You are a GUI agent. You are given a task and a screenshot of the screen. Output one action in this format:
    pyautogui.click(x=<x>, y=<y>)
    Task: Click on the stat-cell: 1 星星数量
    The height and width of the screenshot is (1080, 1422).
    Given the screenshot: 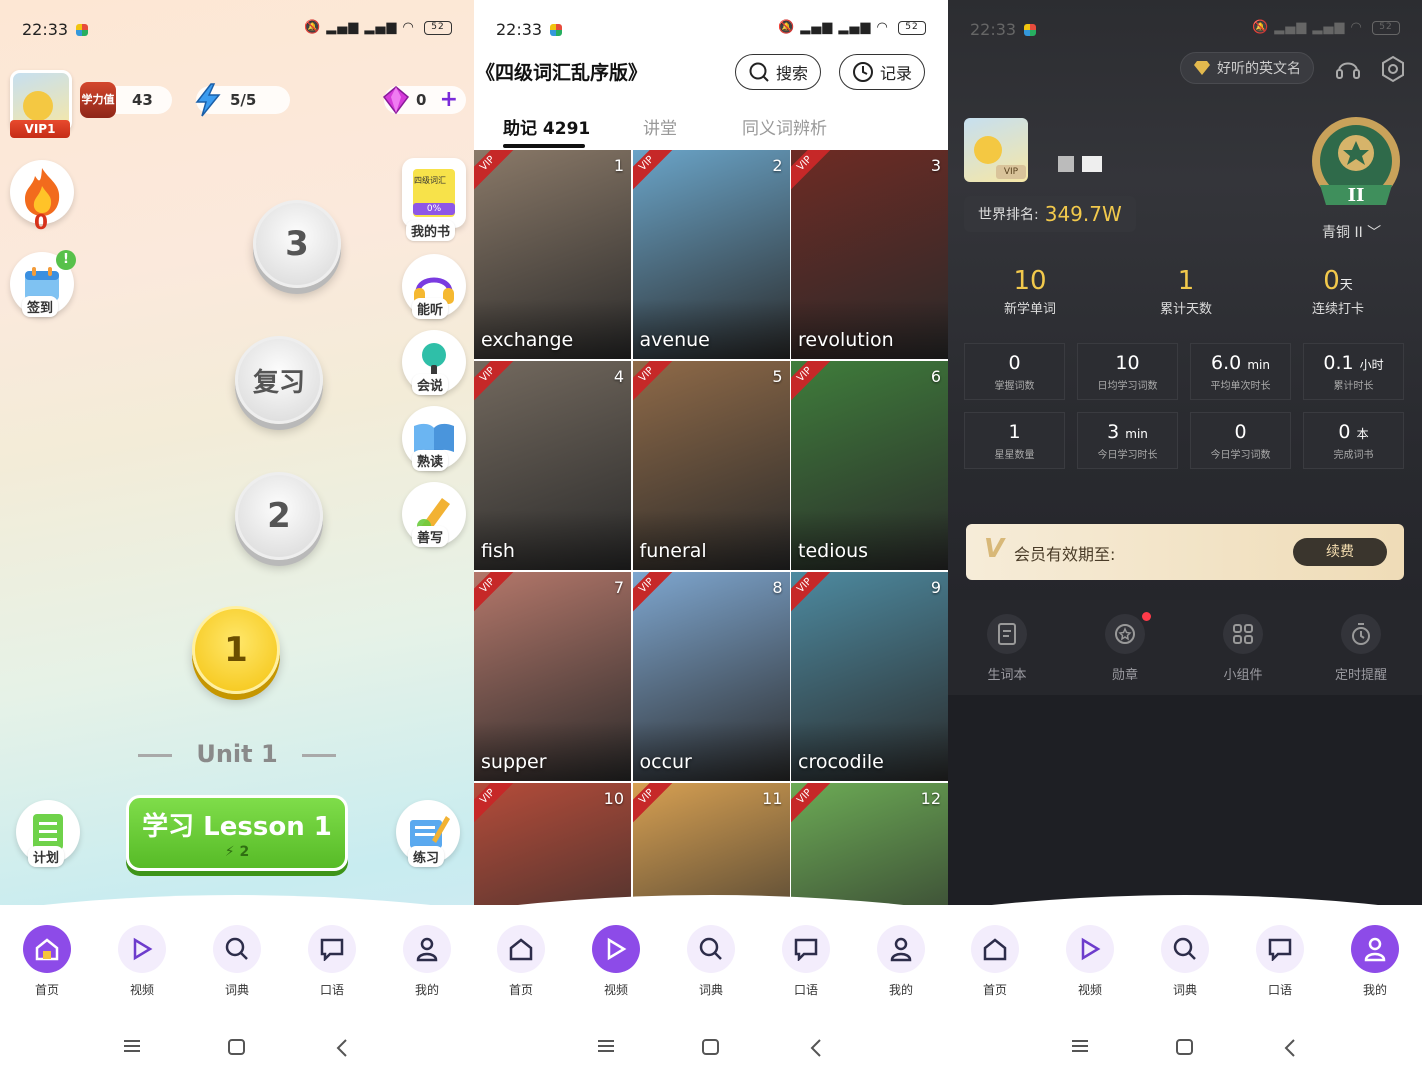 What is the action you would take?
    pyautogui.click(x=1014, y=440)
    